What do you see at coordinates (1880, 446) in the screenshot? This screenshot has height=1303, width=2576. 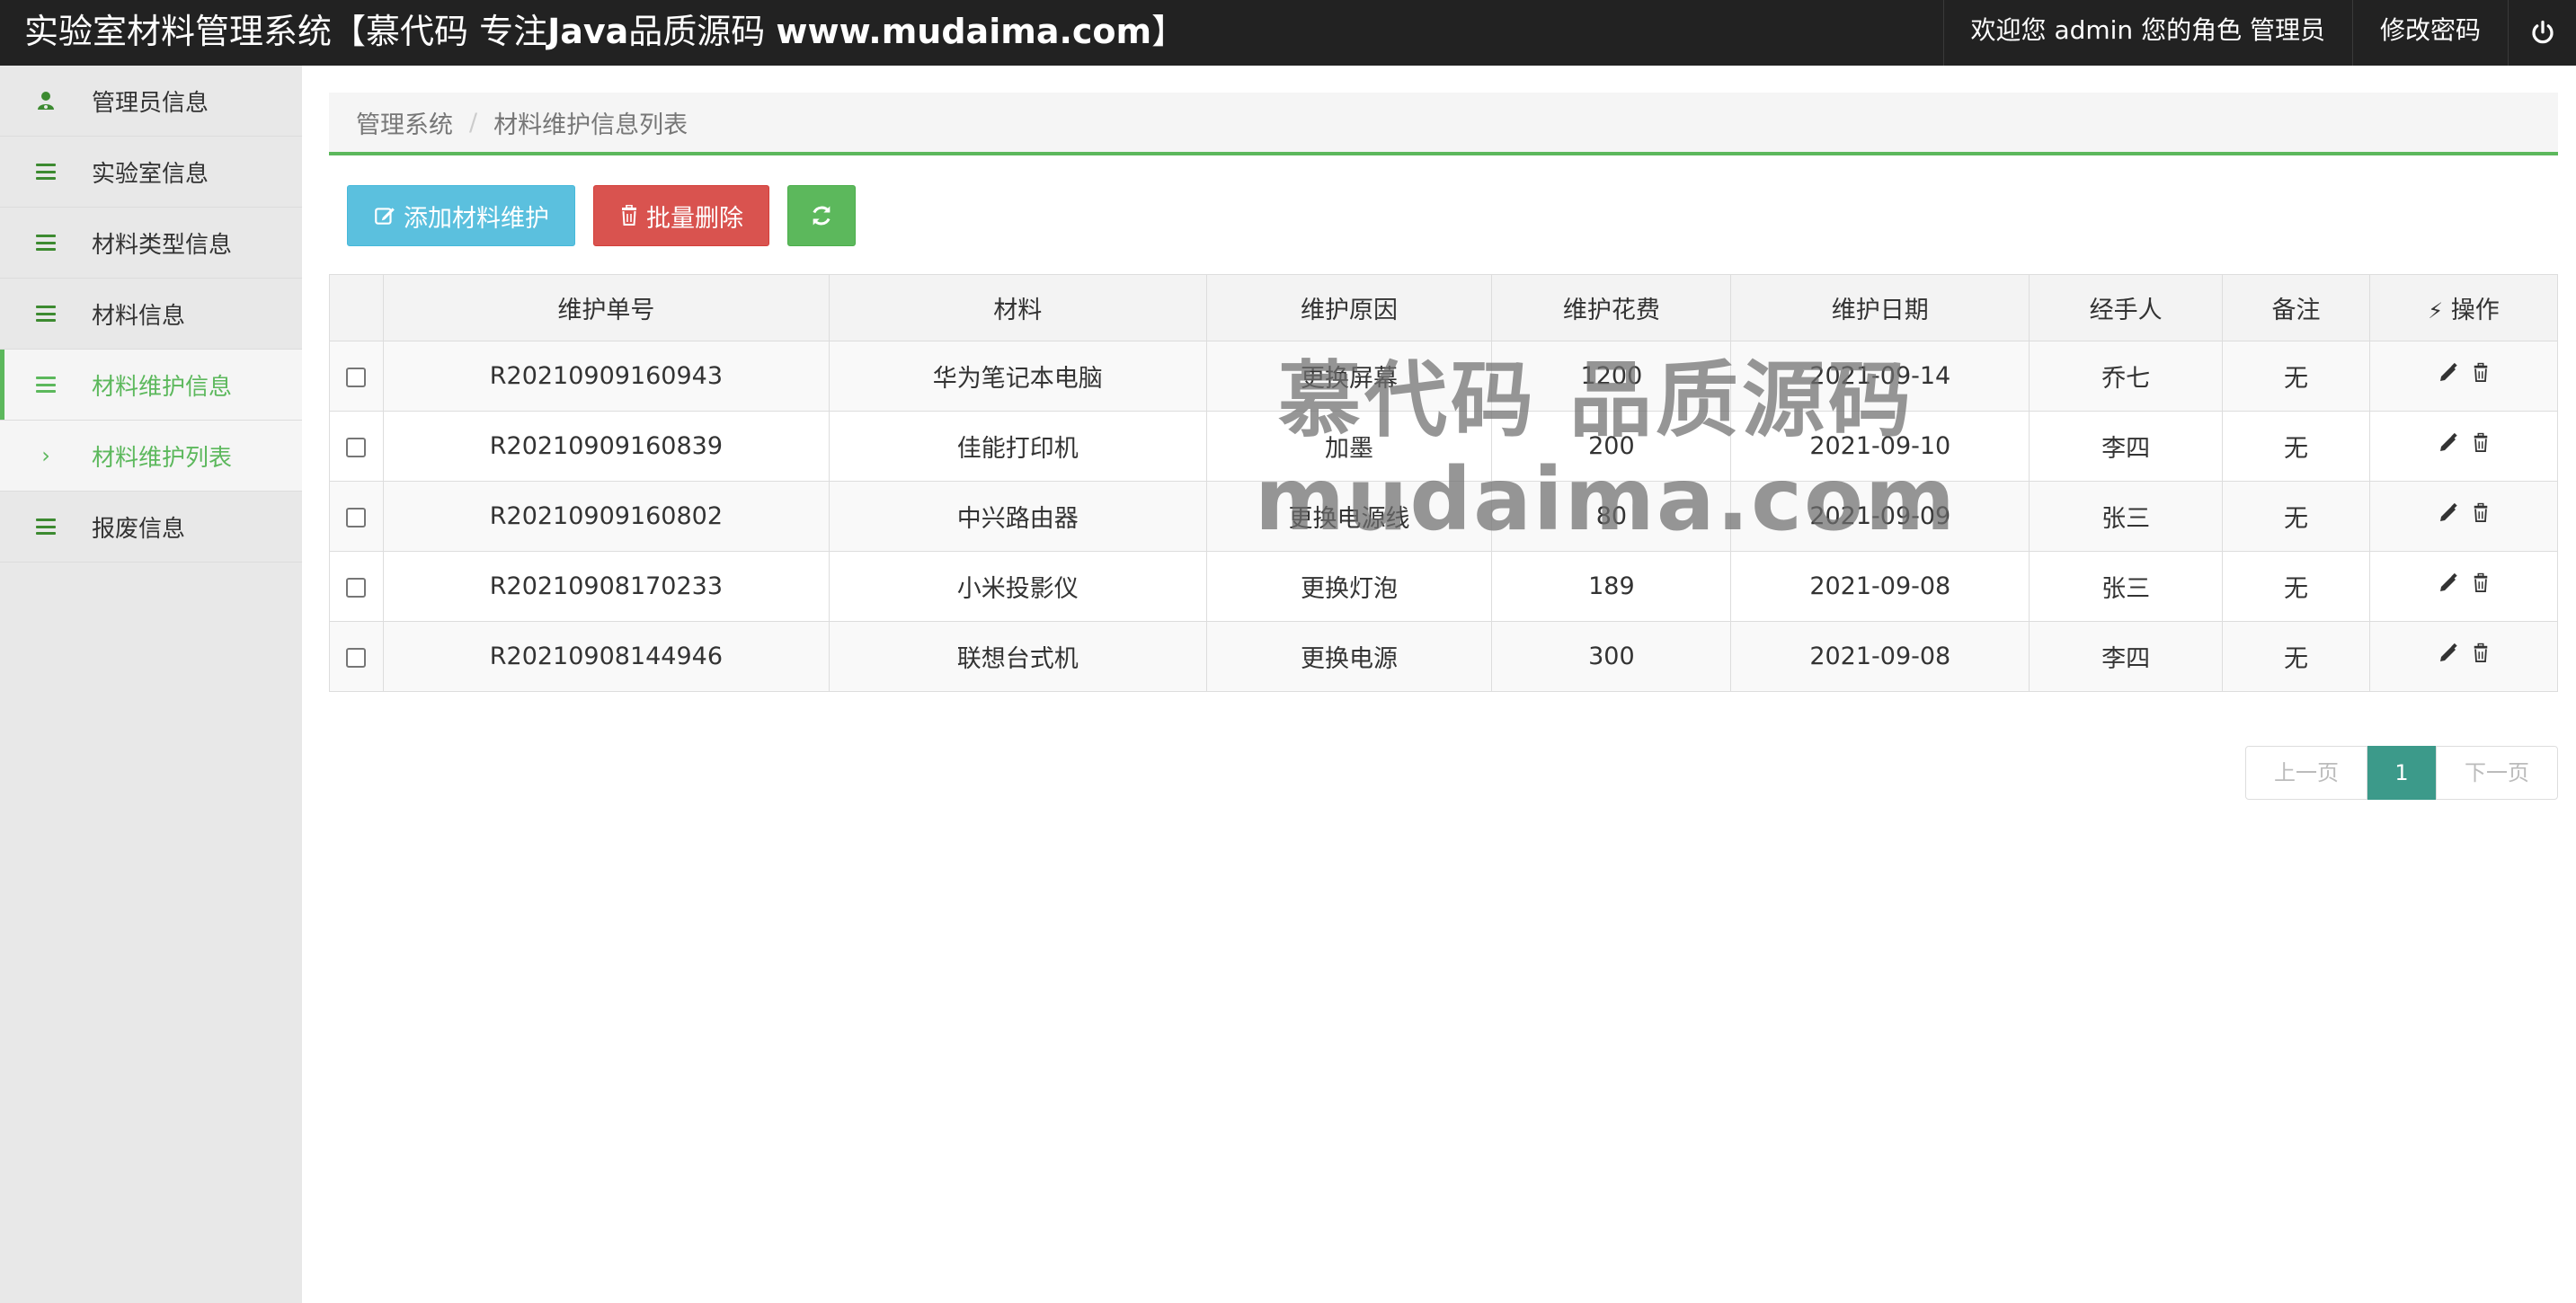 I see `cell-date: 2021-09-10` at bounding box center [1880, 446].